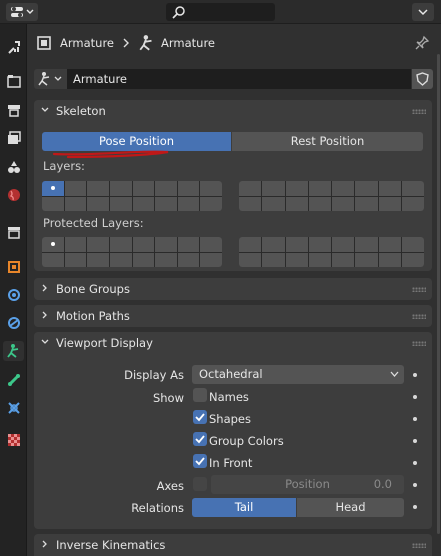  I want to click on panel-title: Inverse Kinematics, so click(111, 545).